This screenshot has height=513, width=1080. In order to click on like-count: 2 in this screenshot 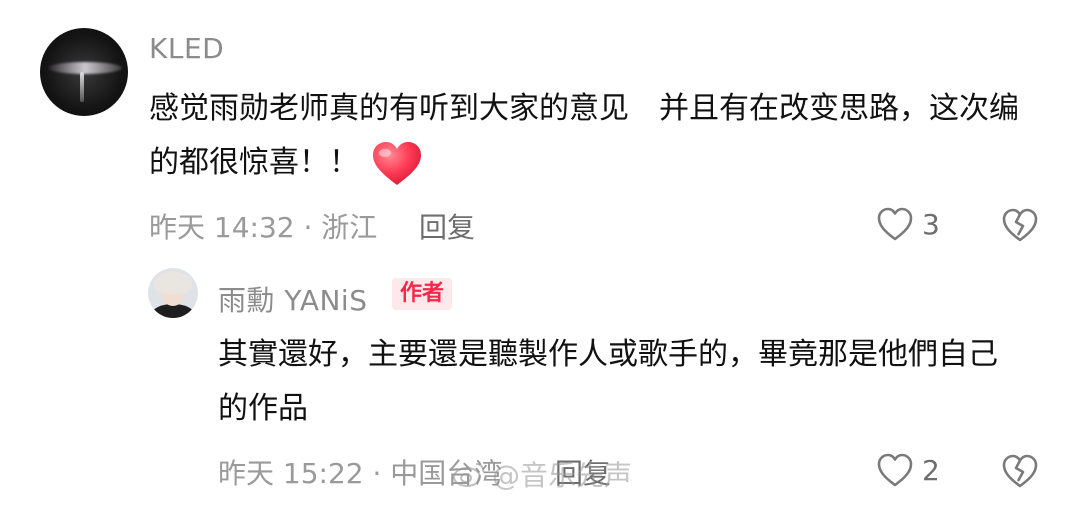, I will do `click(931, 470)`.